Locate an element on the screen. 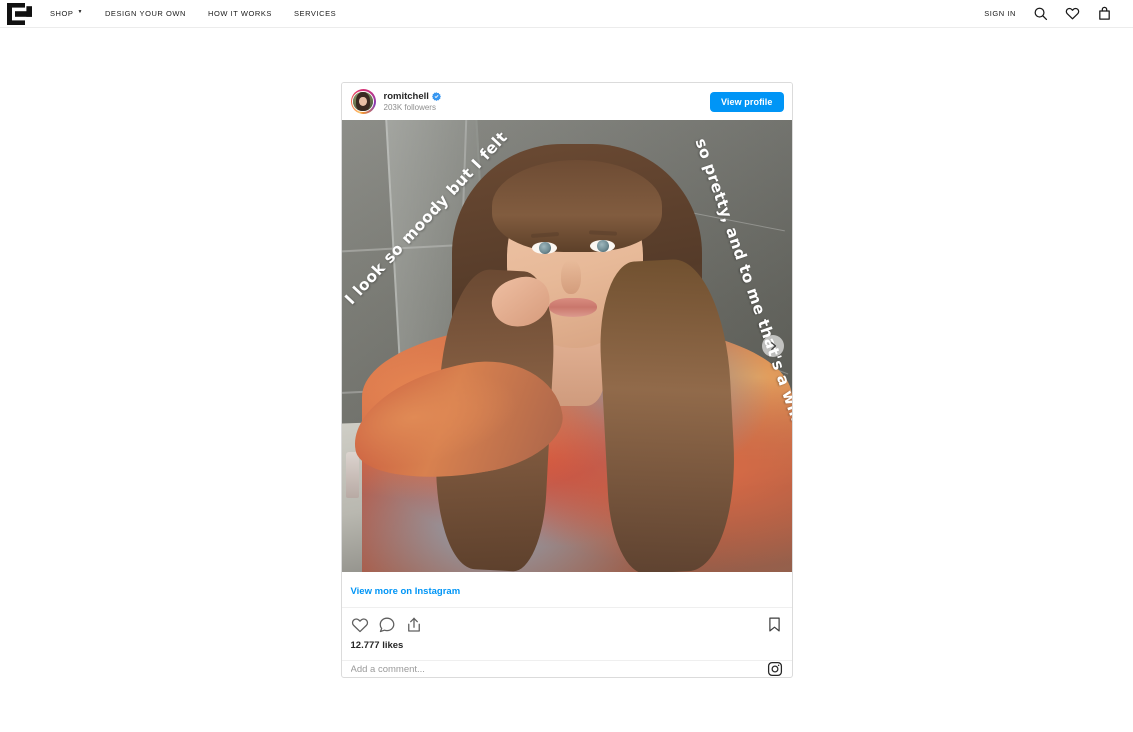 The image size is (1133, 732). embed-account-info: romitchell 203K followers is located at coordinates (547, 102).